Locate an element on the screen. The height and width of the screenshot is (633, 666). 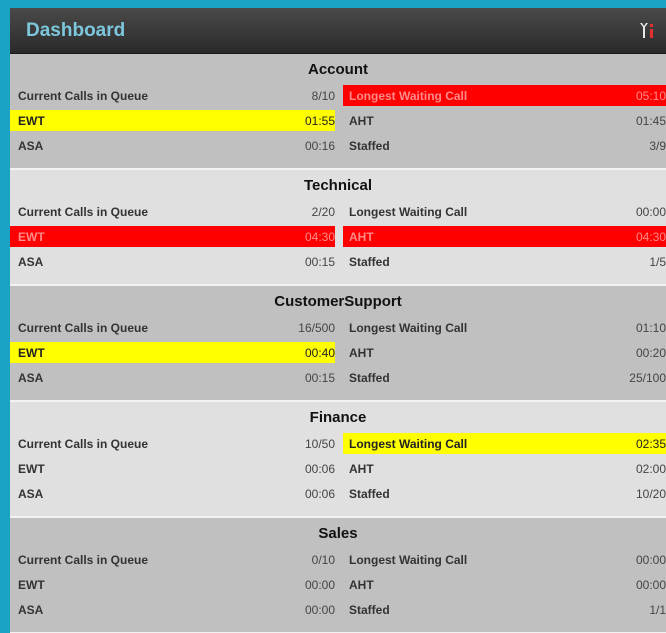
metric-value: 10/50 is located at coordinates (319, 443).